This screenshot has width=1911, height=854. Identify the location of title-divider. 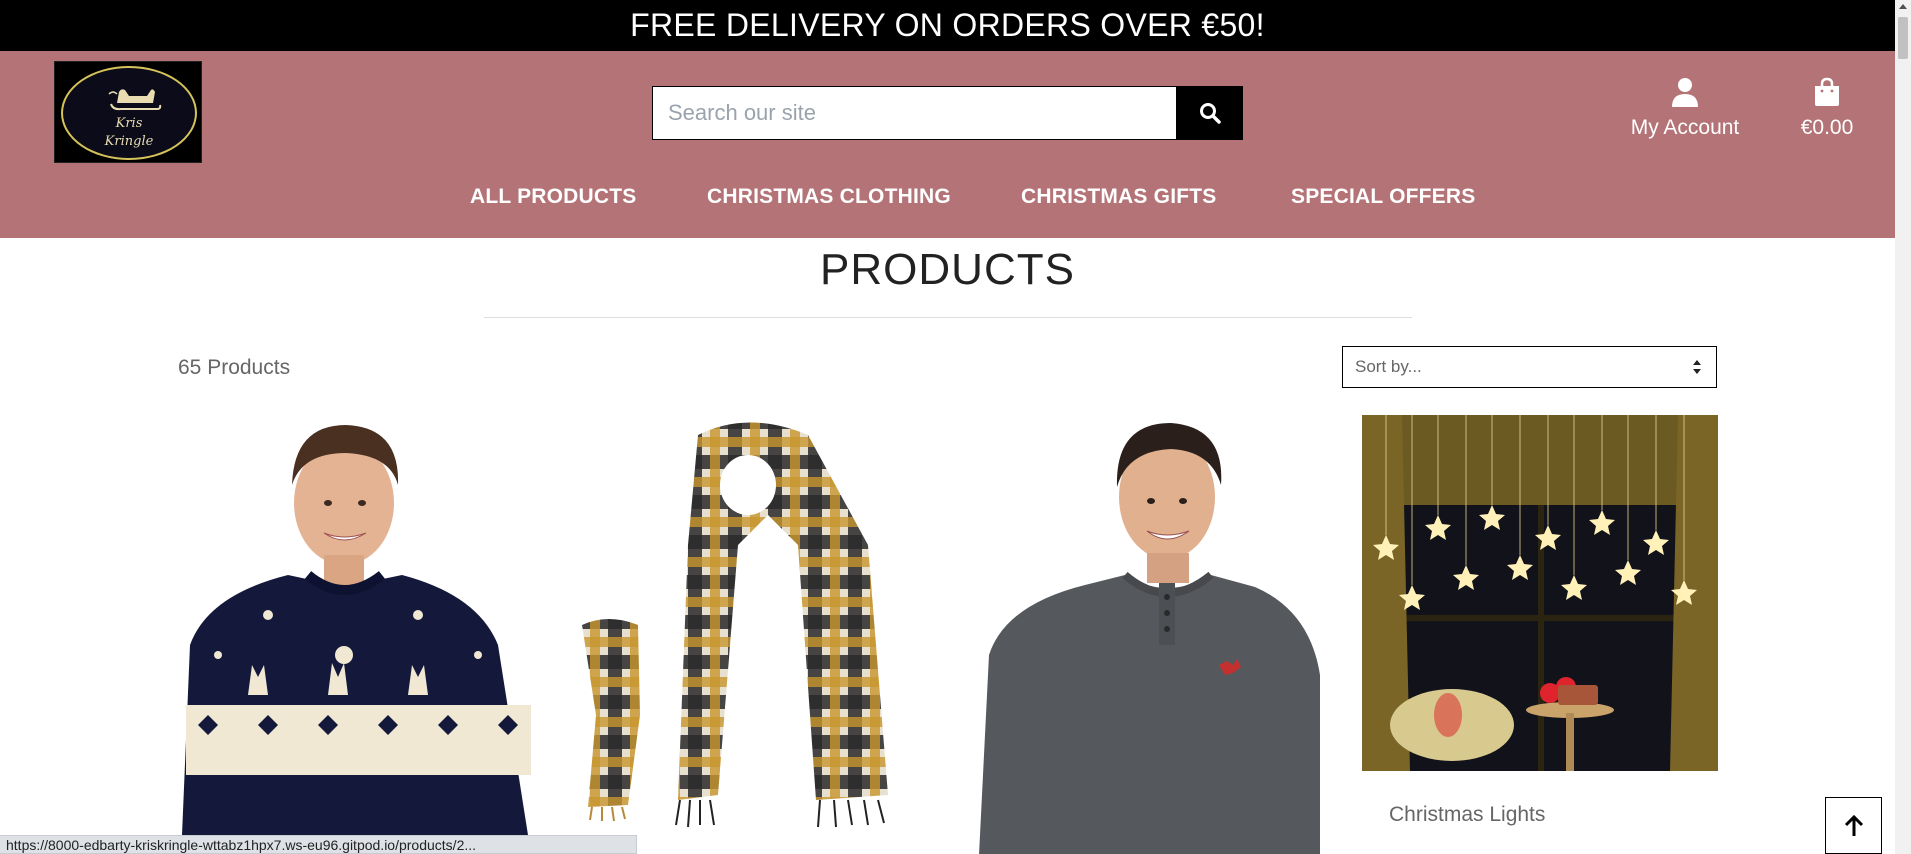
(948, 317).